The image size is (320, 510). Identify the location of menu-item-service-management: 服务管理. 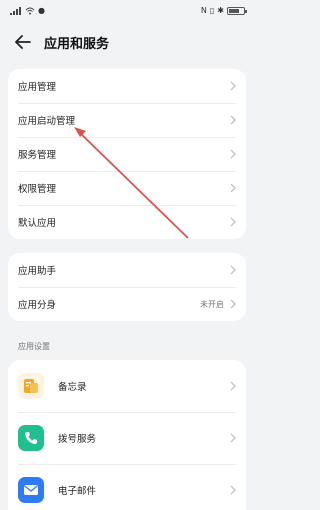
(127, 154).